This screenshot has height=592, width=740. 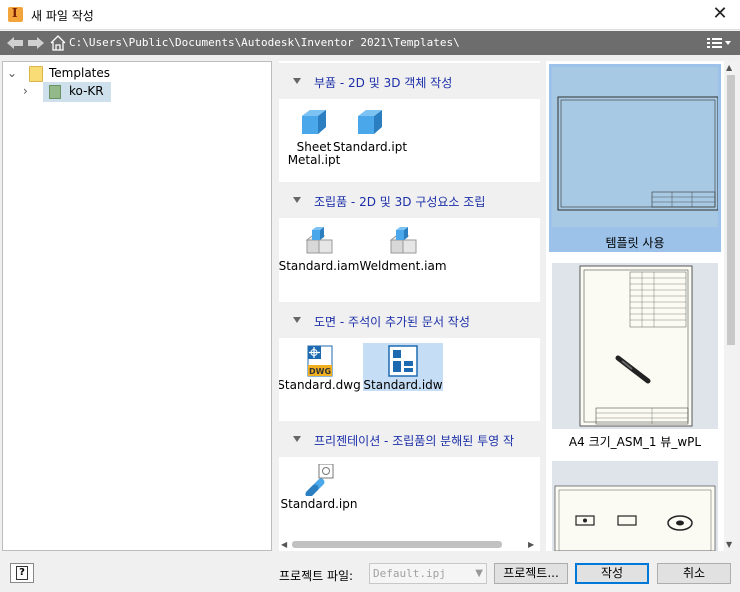 What do you see at coordinates (55, 92) in the screenshot?
I see `language-folder-icon` at bounding box center [55, 92].